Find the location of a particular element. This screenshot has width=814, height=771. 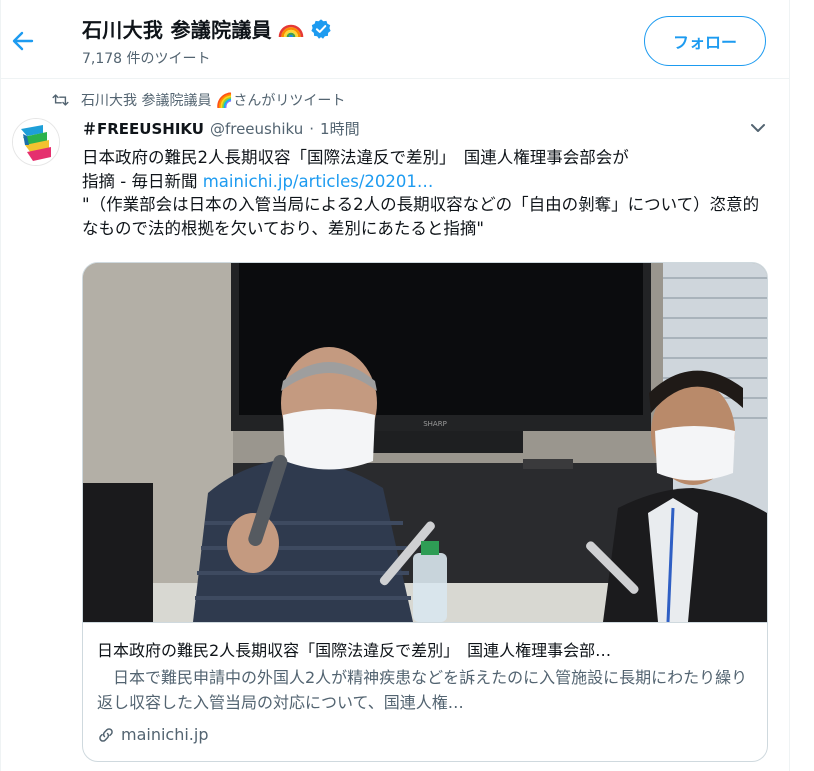

freeushiku-logo-icon is located at coordinates (36, 142).